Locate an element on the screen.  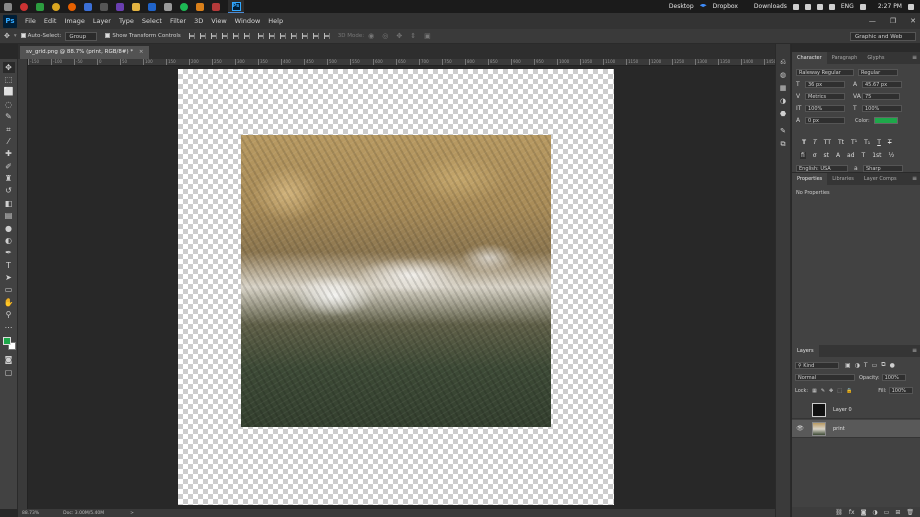
sourcetree-app-icon is located at coordinates (152, 6).